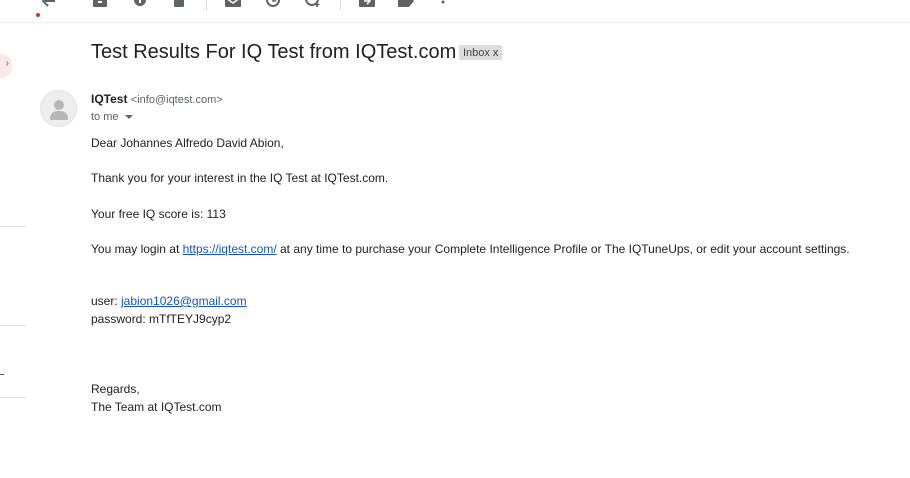 The image size is (910, 478). Describe the element at coordinates (496, 53) in the screenshot. I see `remove-label-icon: x` at that location.